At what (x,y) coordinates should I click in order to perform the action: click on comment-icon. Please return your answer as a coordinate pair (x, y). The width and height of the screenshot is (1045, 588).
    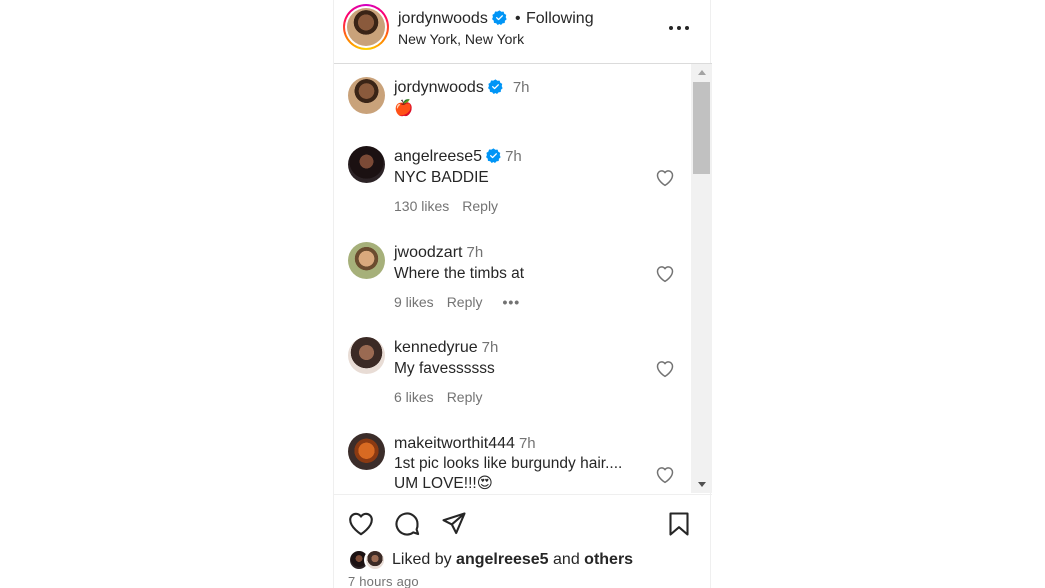
    Looking at the image, I should click on (407, 524).